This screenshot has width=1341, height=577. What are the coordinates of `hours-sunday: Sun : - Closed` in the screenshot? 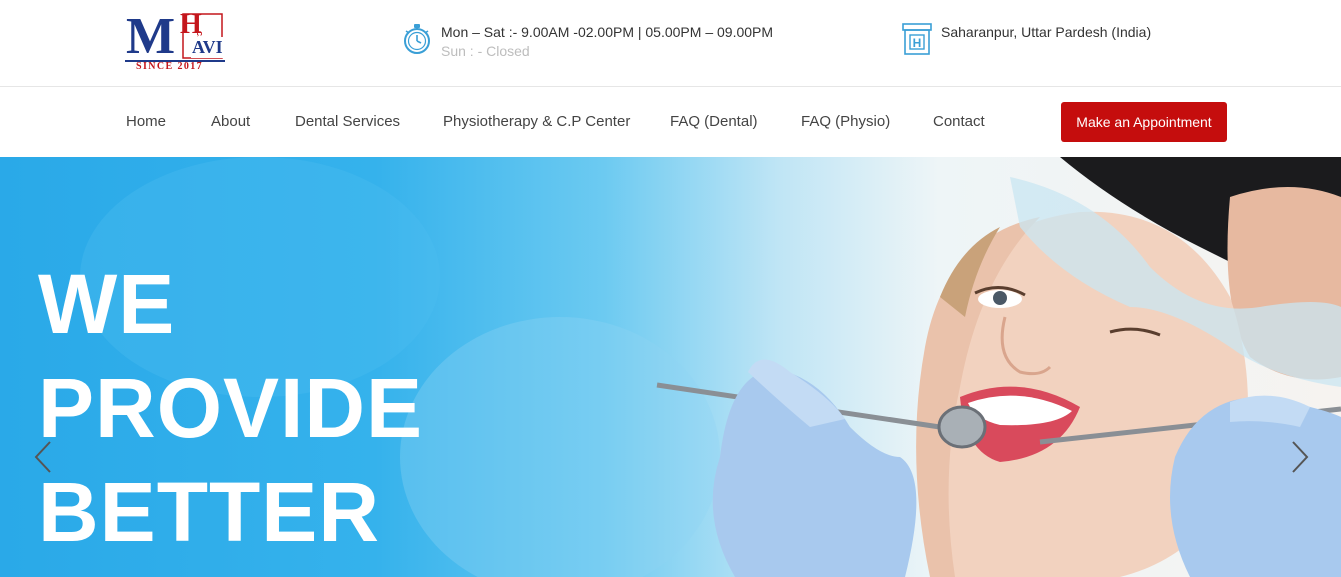 It's located at (485, 51).